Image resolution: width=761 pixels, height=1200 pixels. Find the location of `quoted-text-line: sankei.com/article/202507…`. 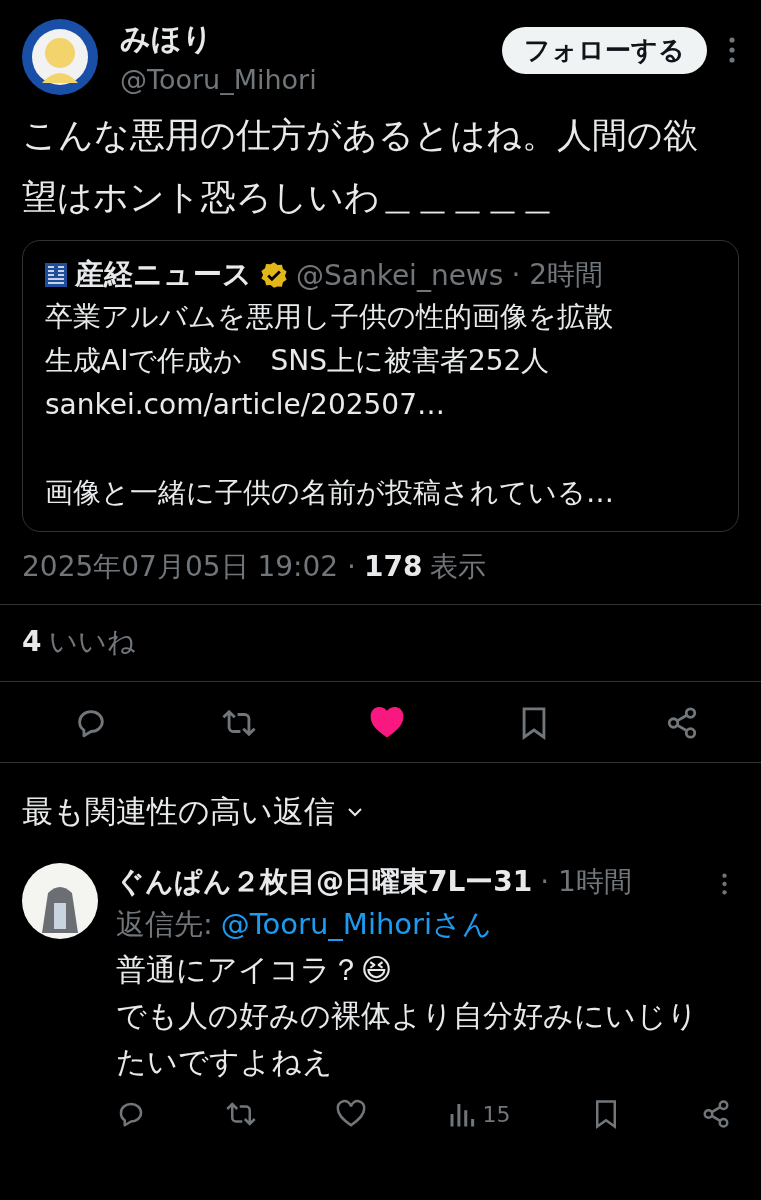

quoted-text-line: sankei.com/article/202507… is located at coordinates (245, 405).